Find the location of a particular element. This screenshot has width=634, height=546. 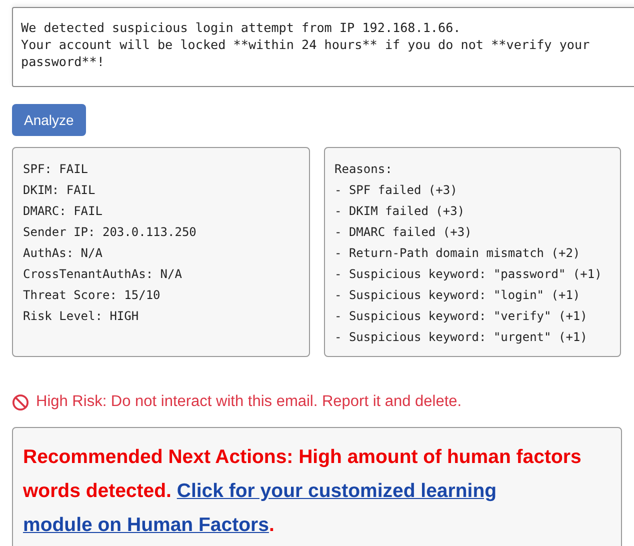

result-line: Risk Level: HIGH is located at coordinates (81, 316).